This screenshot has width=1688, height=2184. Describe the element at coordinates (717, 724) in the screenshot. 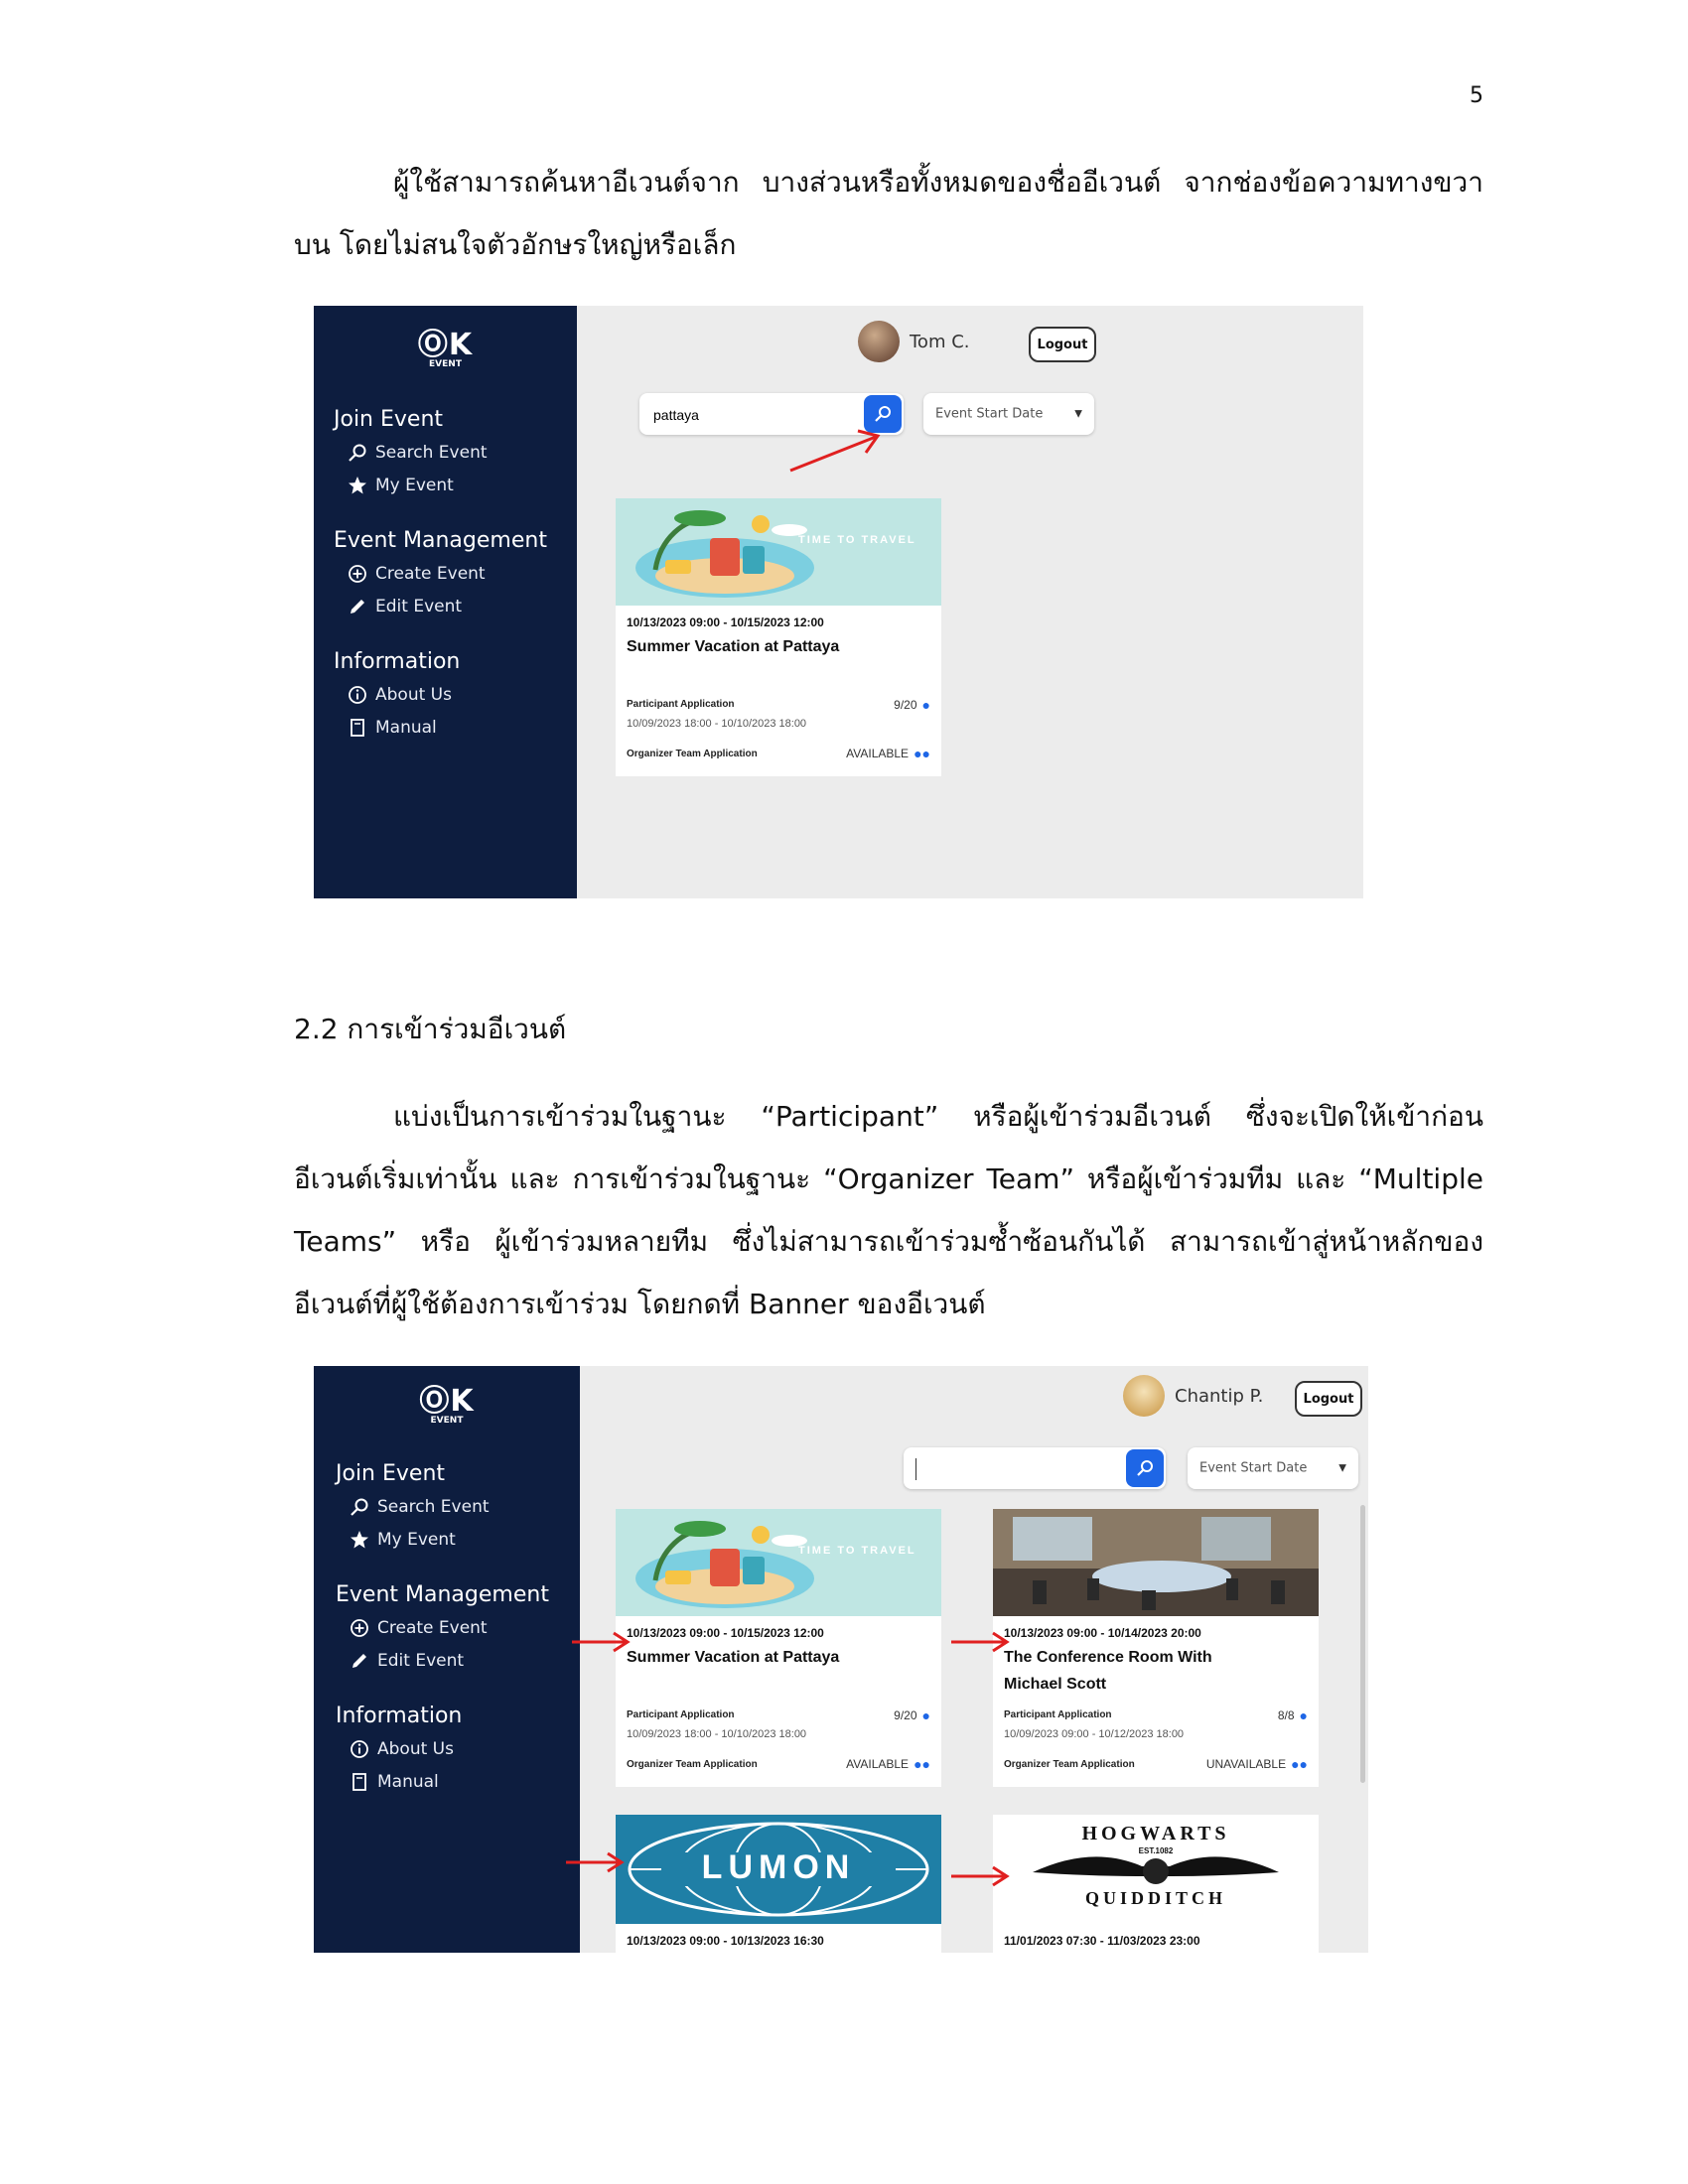

I see `participant-range: 10/09/2023 18:00 - 10/10/2023 18:00` at that location.